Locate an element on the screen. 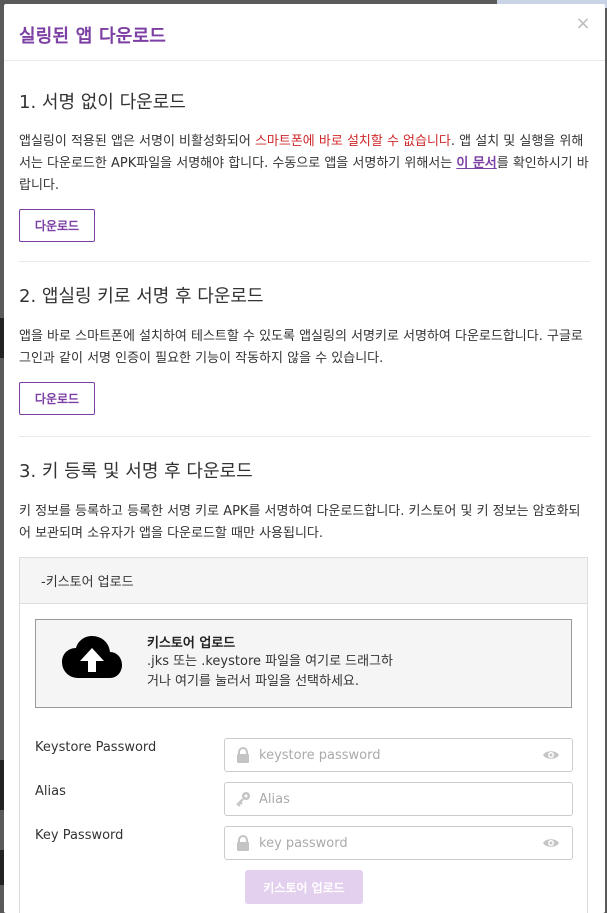 This screenshot has height=913, width=607. key-password-input: key password is located at coordinates (398, 843).